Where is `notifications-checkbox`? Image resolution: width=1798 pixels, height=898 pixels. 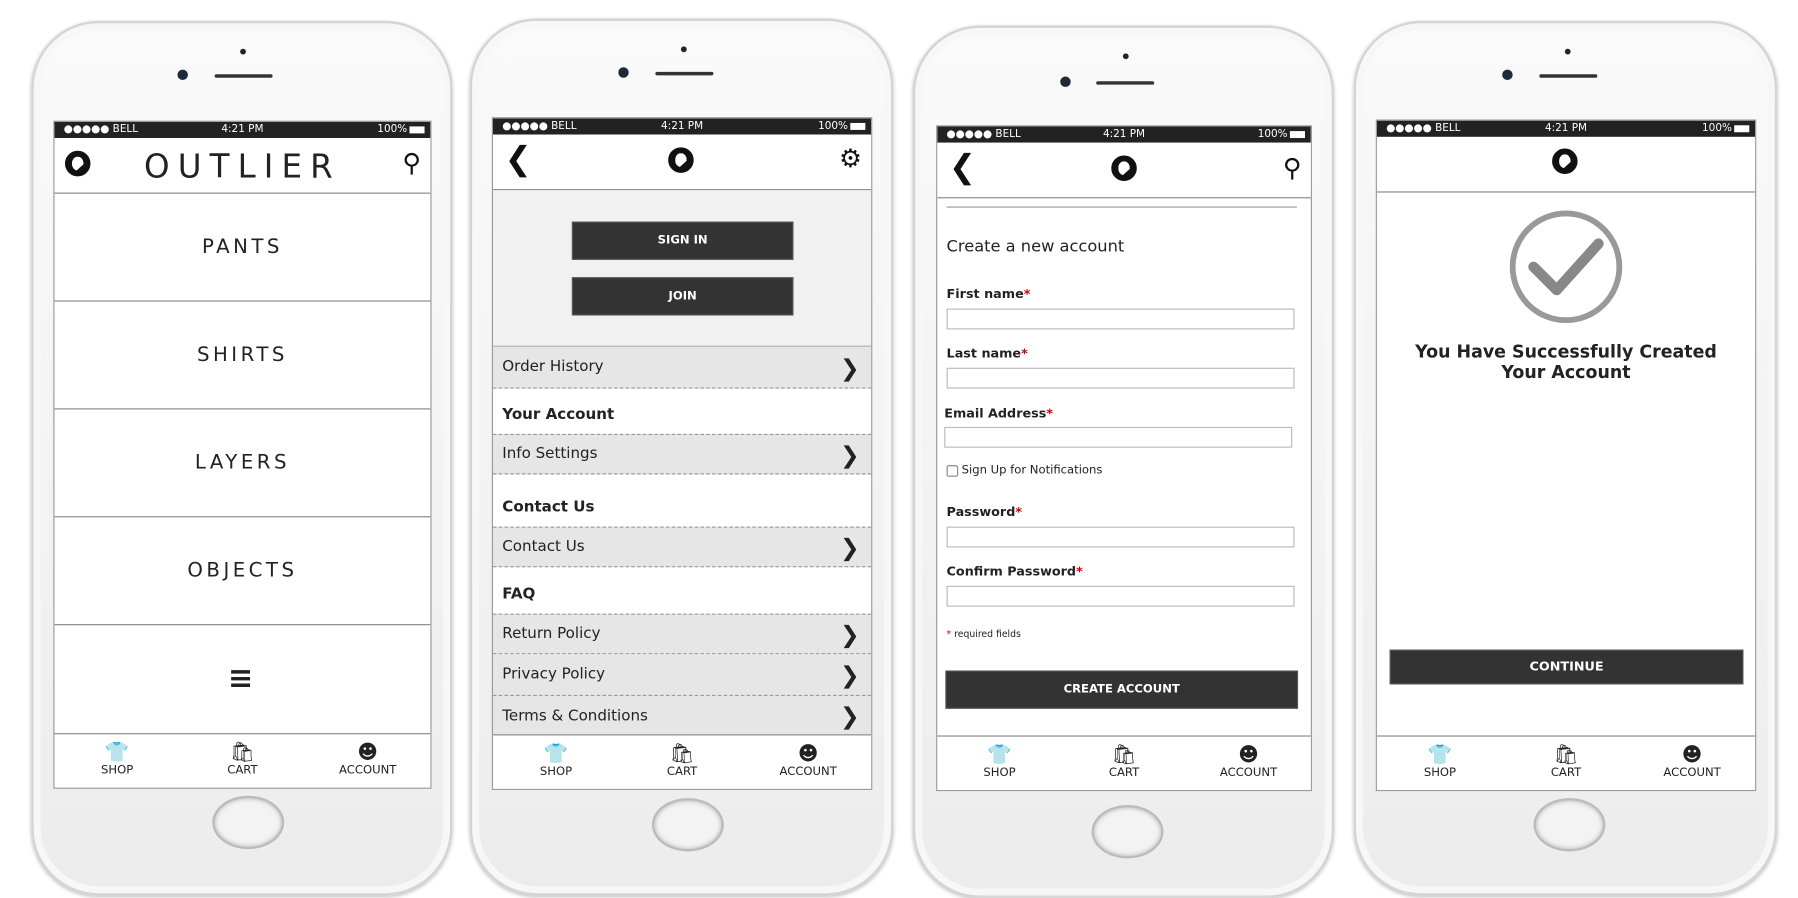 notifications-checkbox is located at coordinates (952, 470).